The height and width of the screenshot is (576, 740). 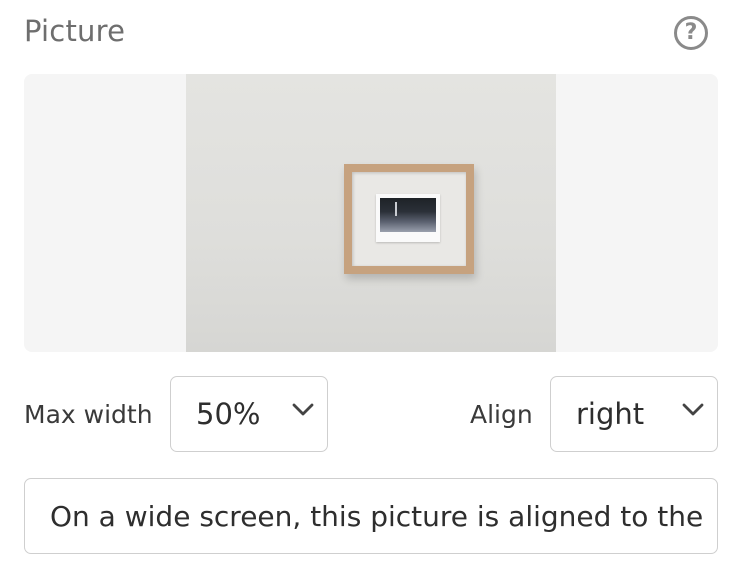 I want to click on picture-frame-graphic, so click(x=409, y=219).